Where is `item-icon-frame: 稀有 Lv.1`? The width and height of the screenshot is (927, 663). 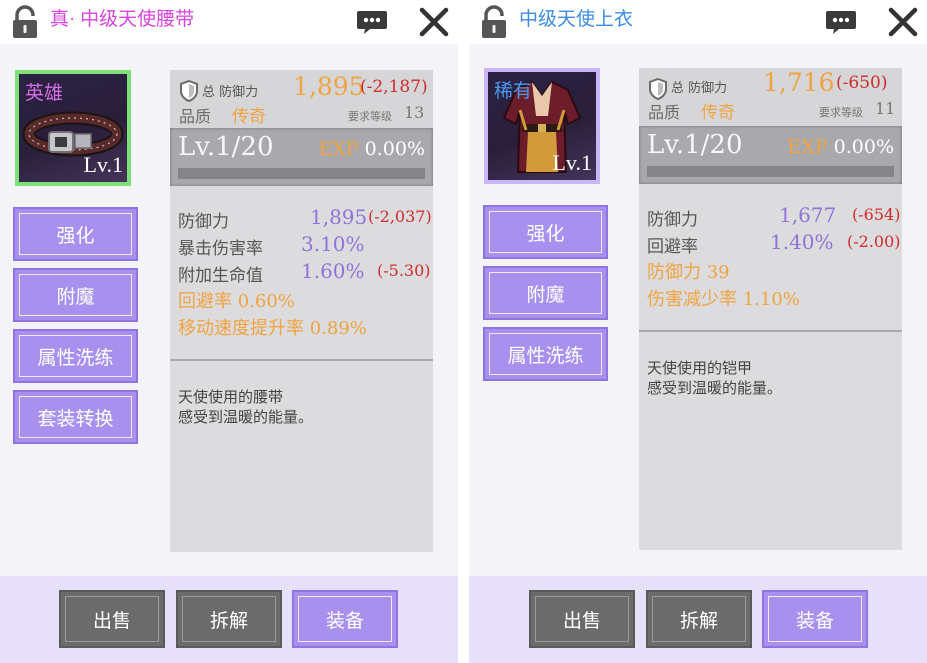 item-icon-frame: 稀有 Lv.1 is located at coordinates (542, 126).